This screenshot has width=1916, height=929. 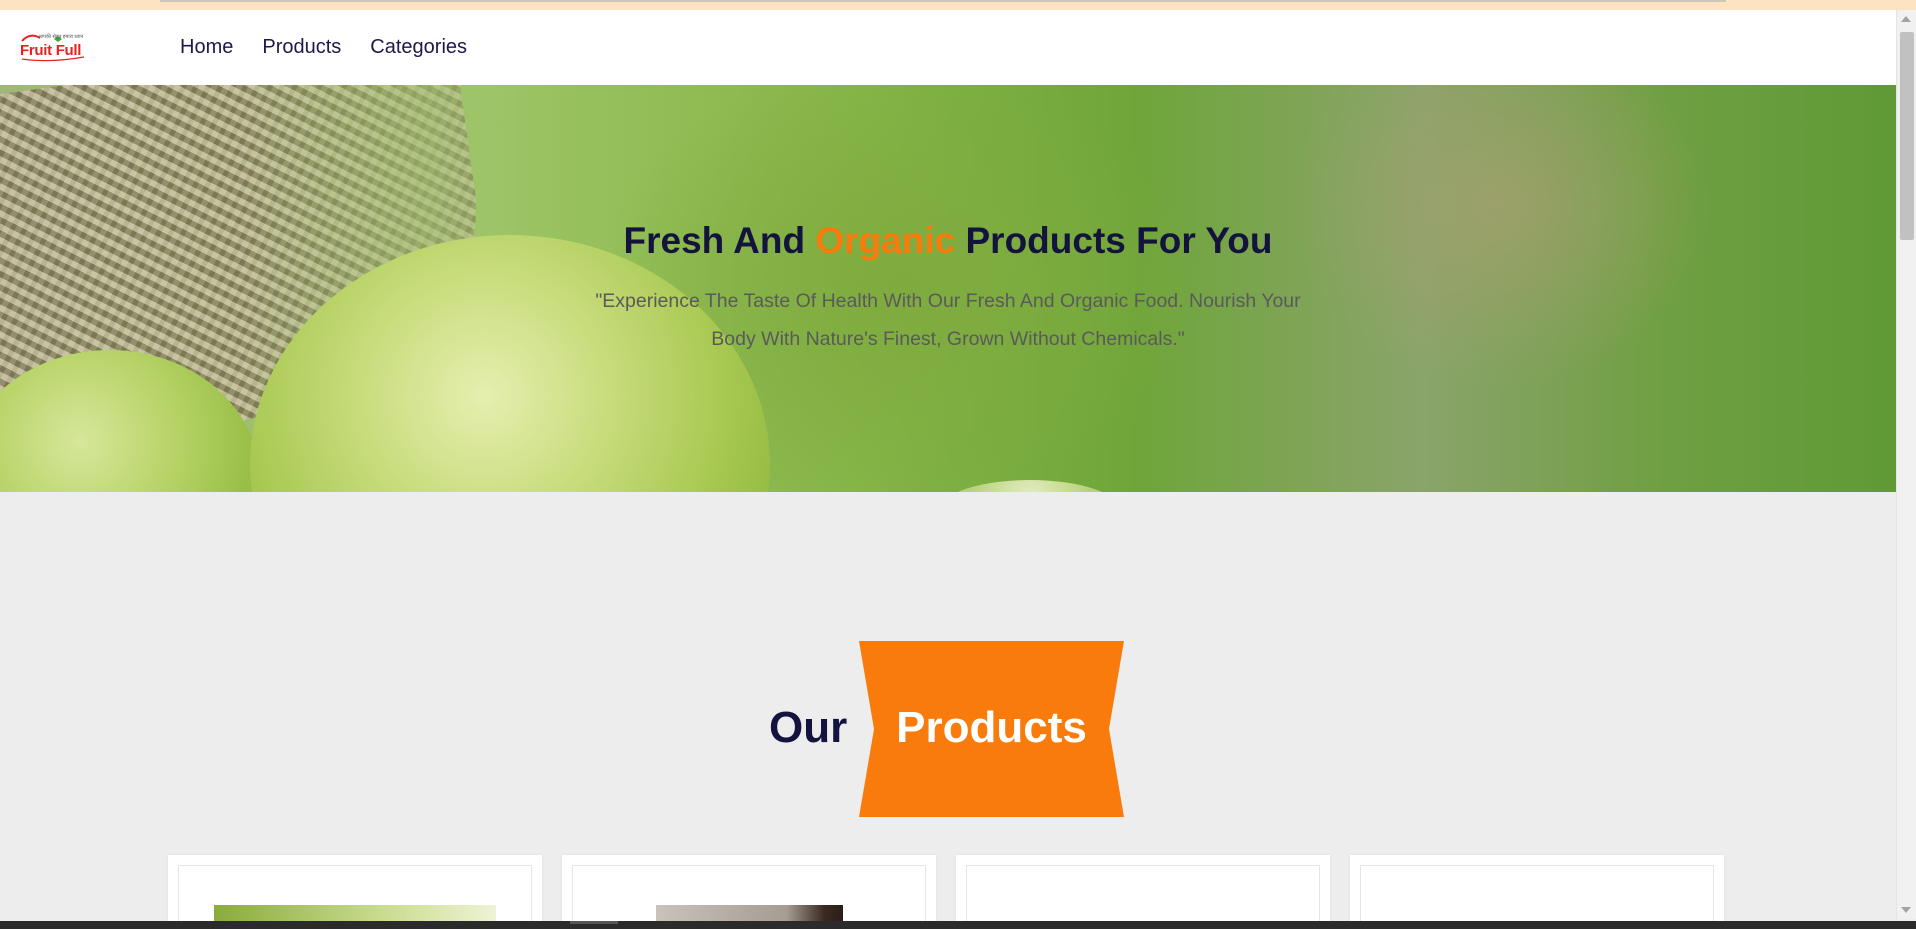 I want to click on nav-link-categories: Categories, so click(x=418, y=47).